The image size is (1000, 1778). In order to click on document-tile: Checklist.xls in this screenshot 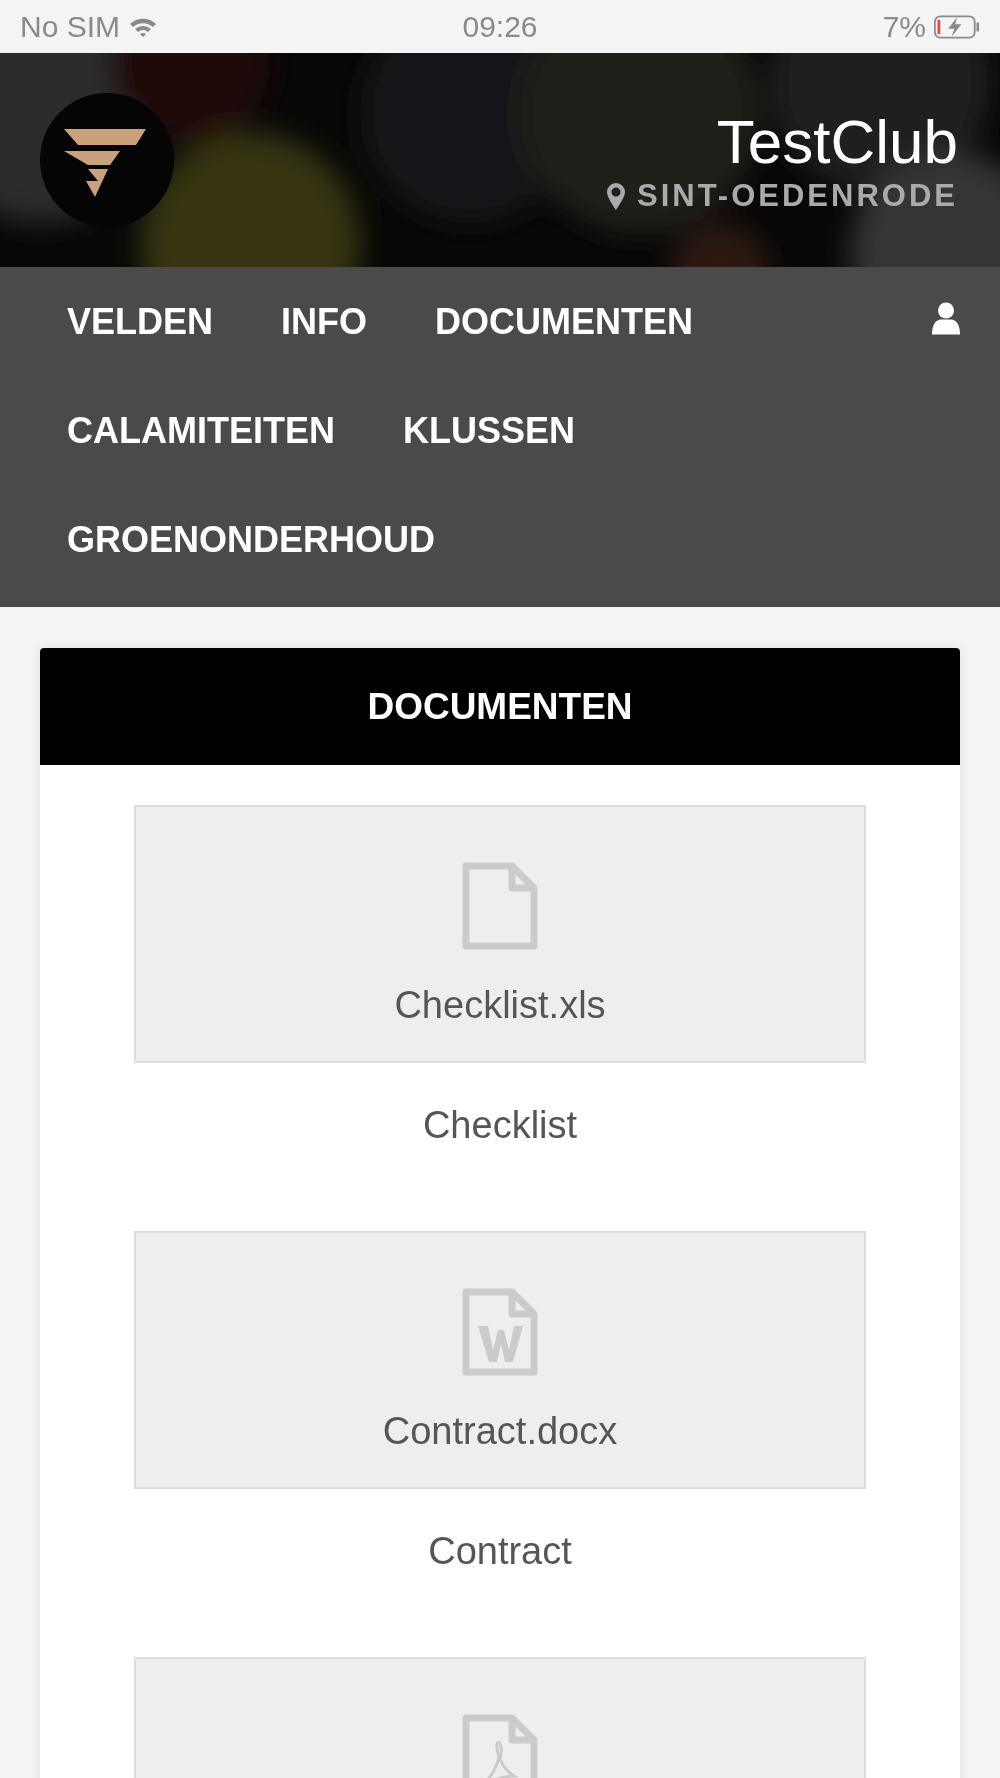, I will do `click(500, 934)`.